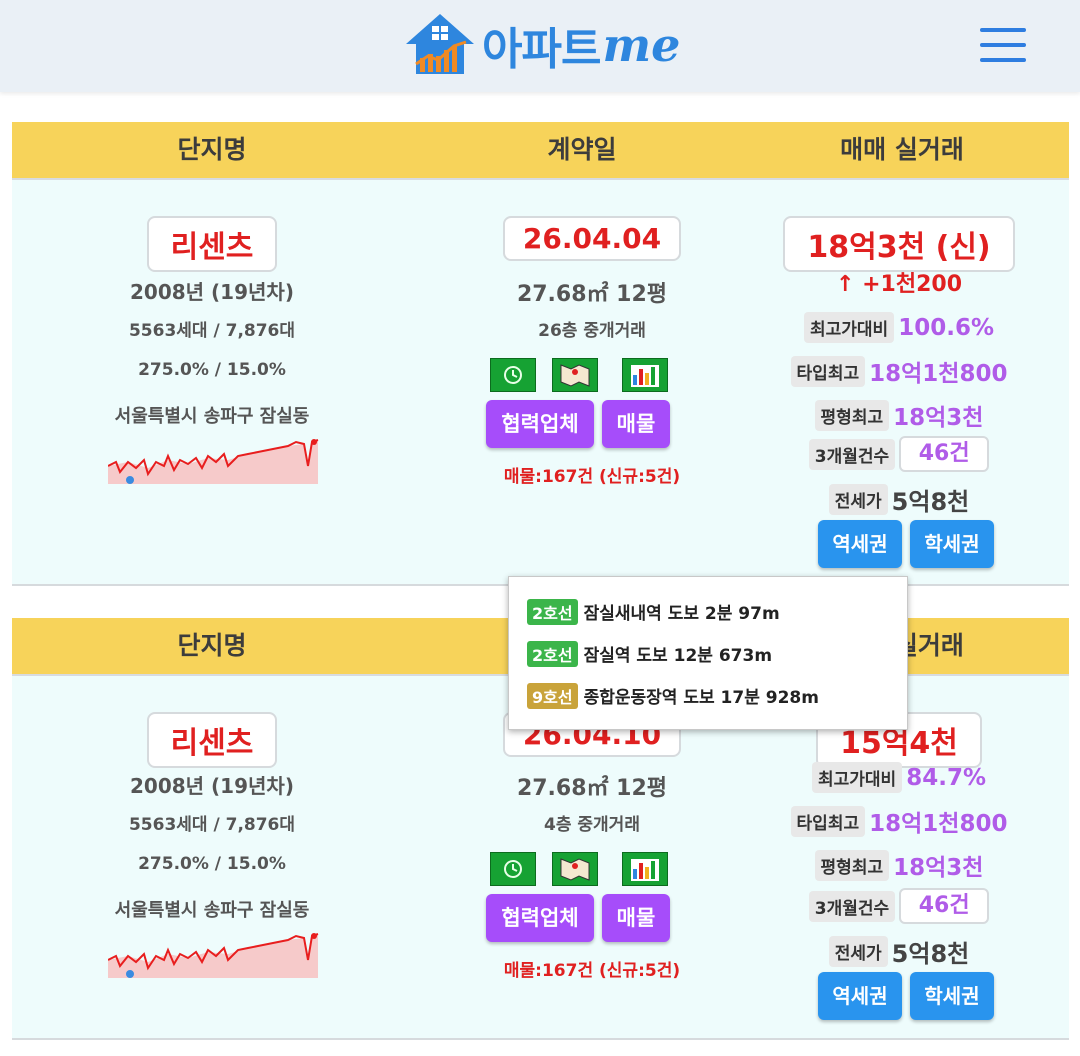  I want to click on column-price-header: 매매 실거래, so click(902, 149).